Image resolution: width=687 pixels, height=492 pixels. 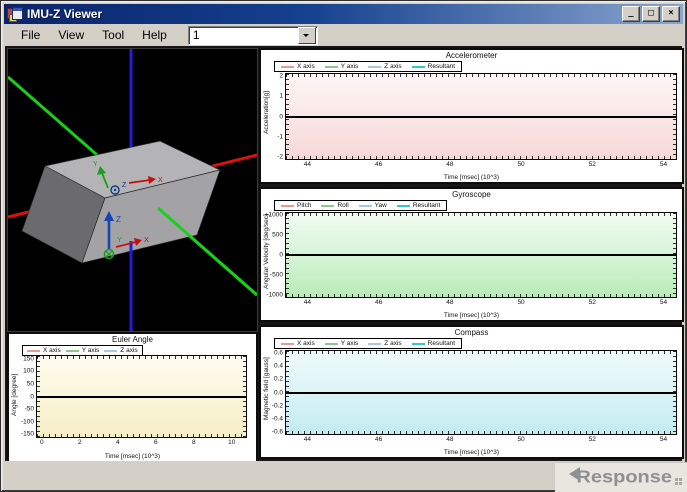 What do you see at coordinates (343, 14) in the screenshot?
I see `title-bar: IMU-Z Viewer _ □ ×` at bounding box center [343, 14].